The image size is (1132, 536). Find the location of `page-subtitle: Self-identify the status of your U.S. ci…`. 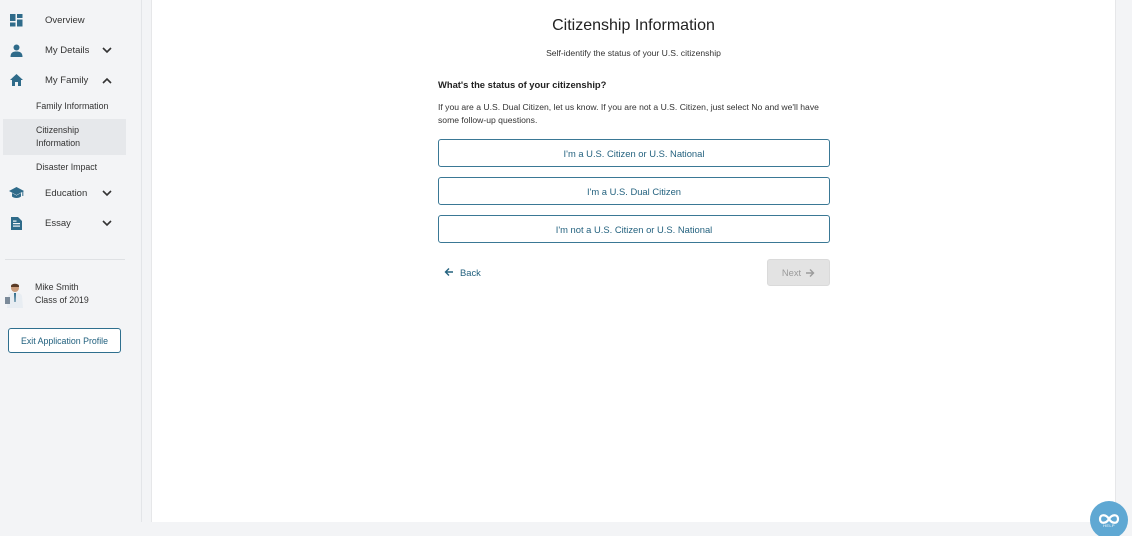

page-subtitle: Self-identify the status of your U.S. ci… is located at coordinates (633, 53).